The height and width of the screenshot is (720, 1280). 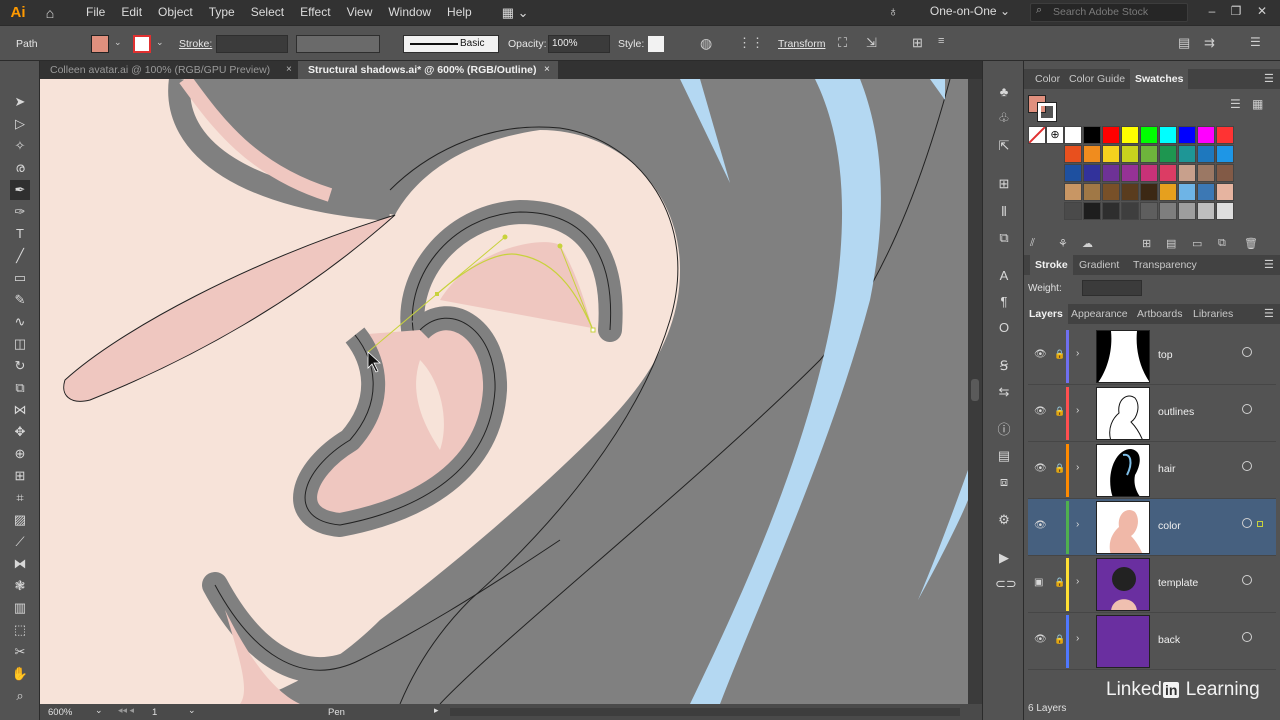 I want to click on variable-width-profile, so click(x=338, y=44).